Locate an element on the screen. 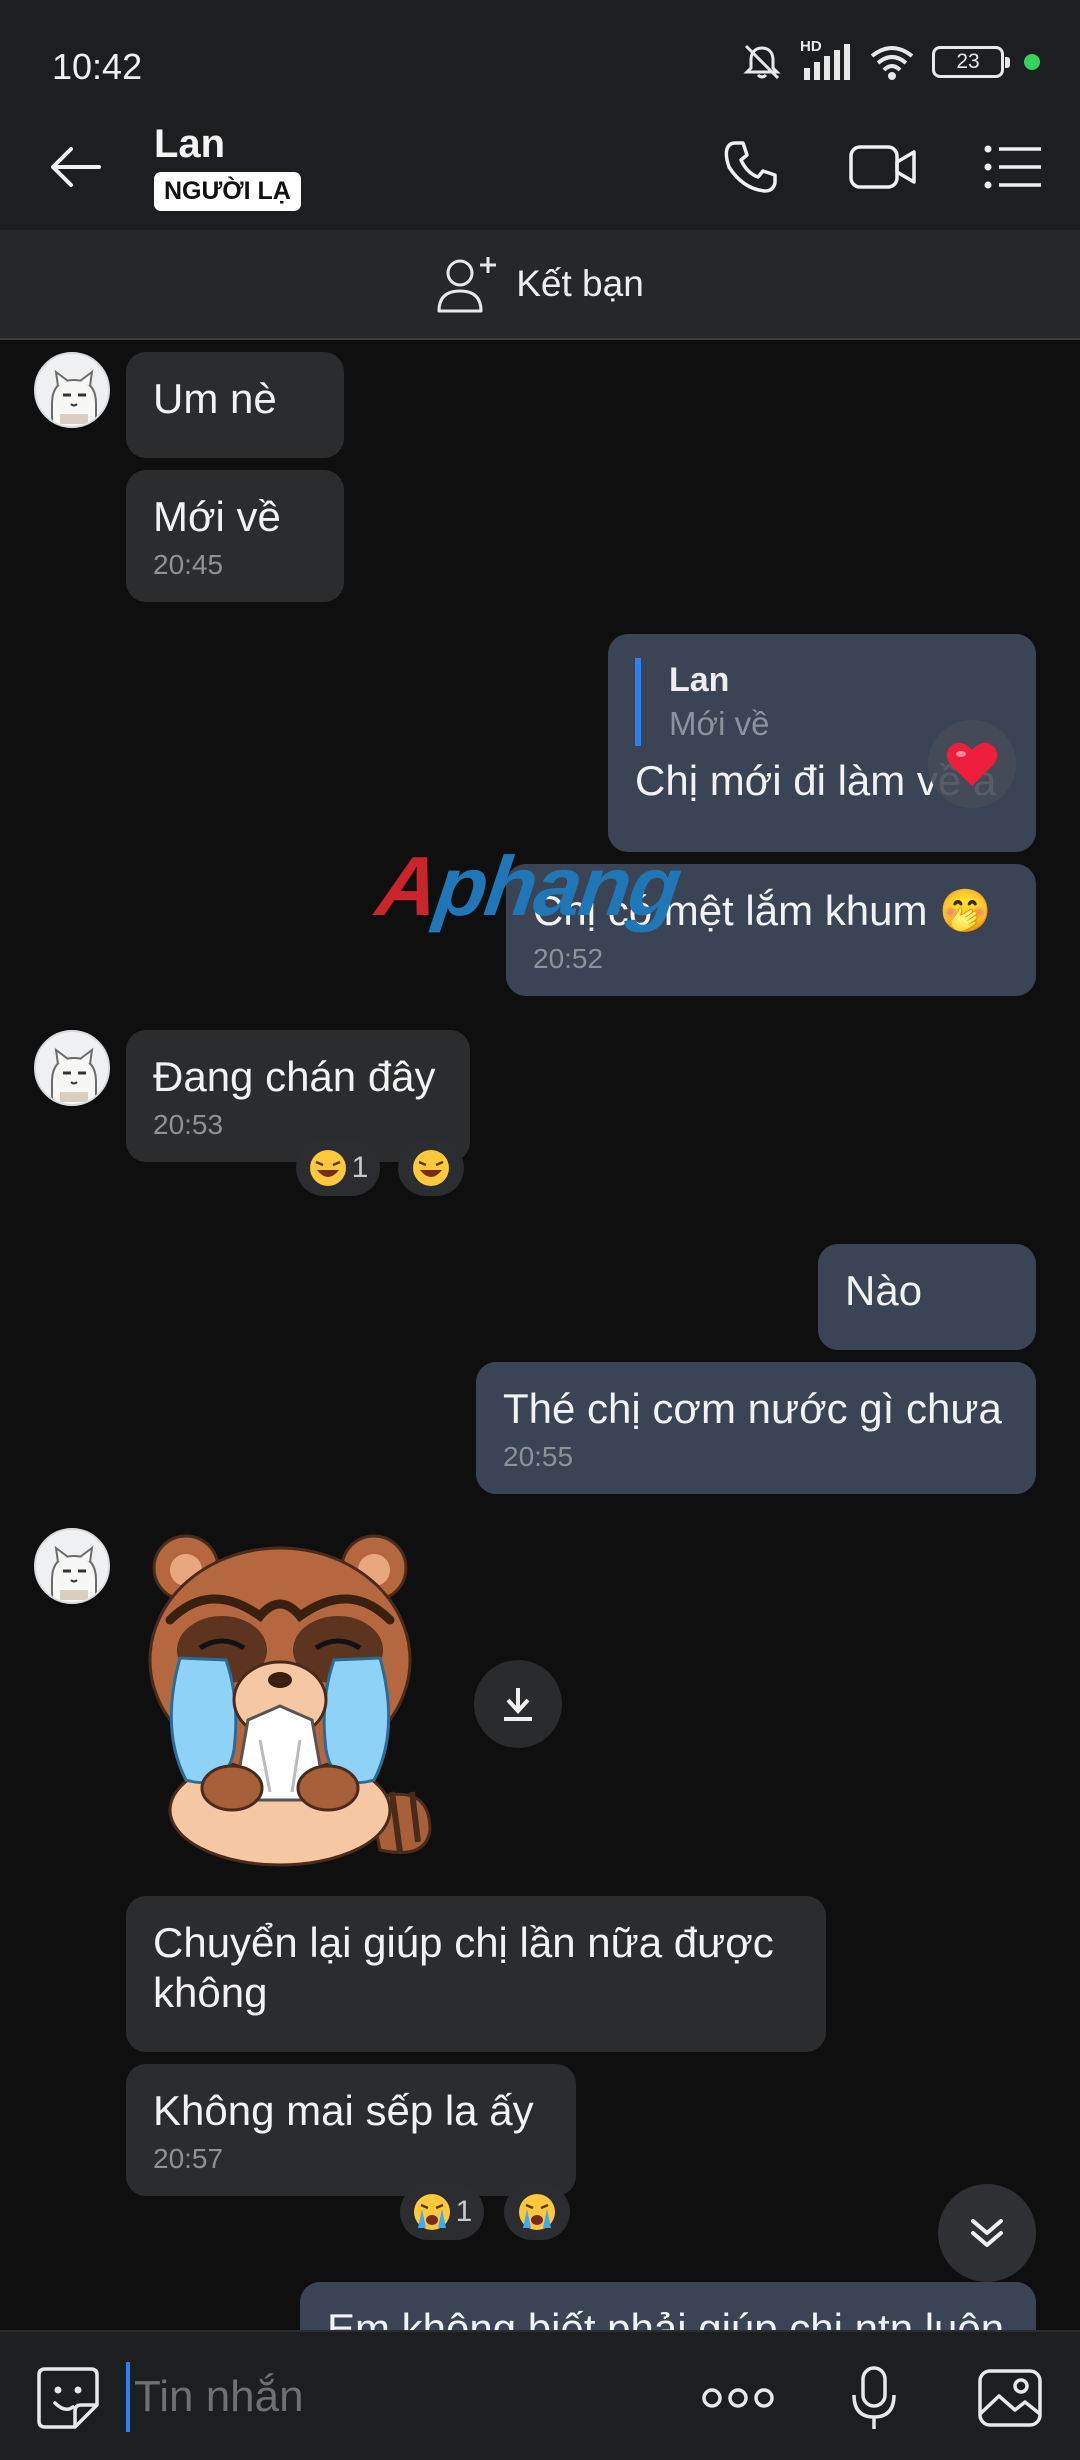 This screenshot has width=1080, height=2460. video-camera-icon is located at coordinates (882, 167).